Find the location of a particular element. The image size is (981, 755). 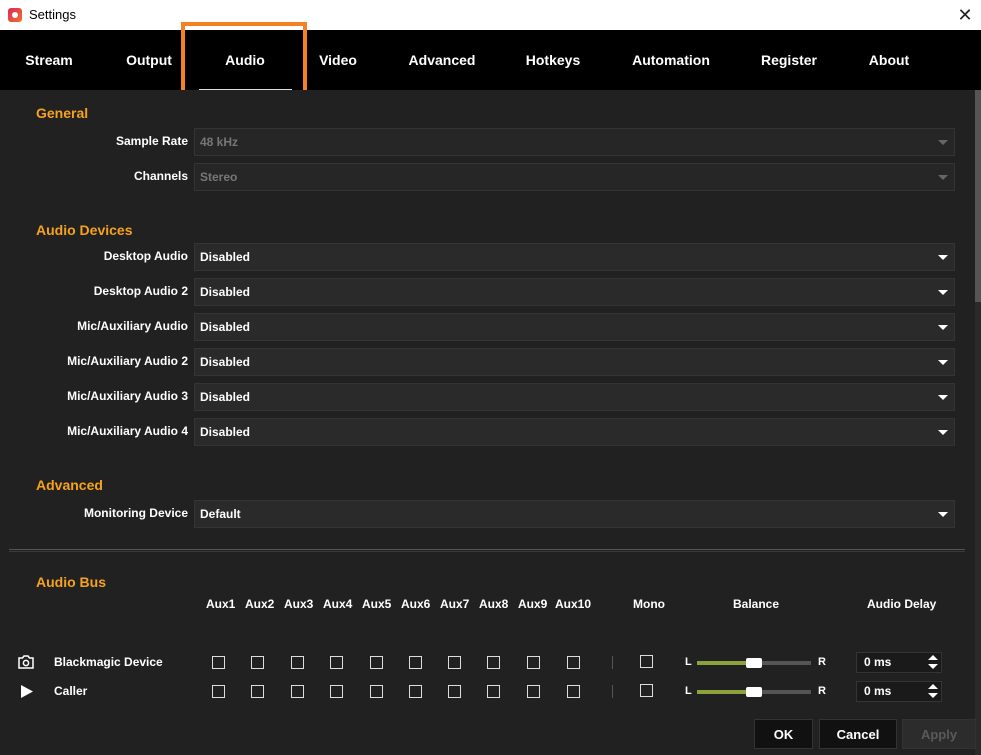

mic-aux-audio-value: Disabled is located at coordinates (225, 327).